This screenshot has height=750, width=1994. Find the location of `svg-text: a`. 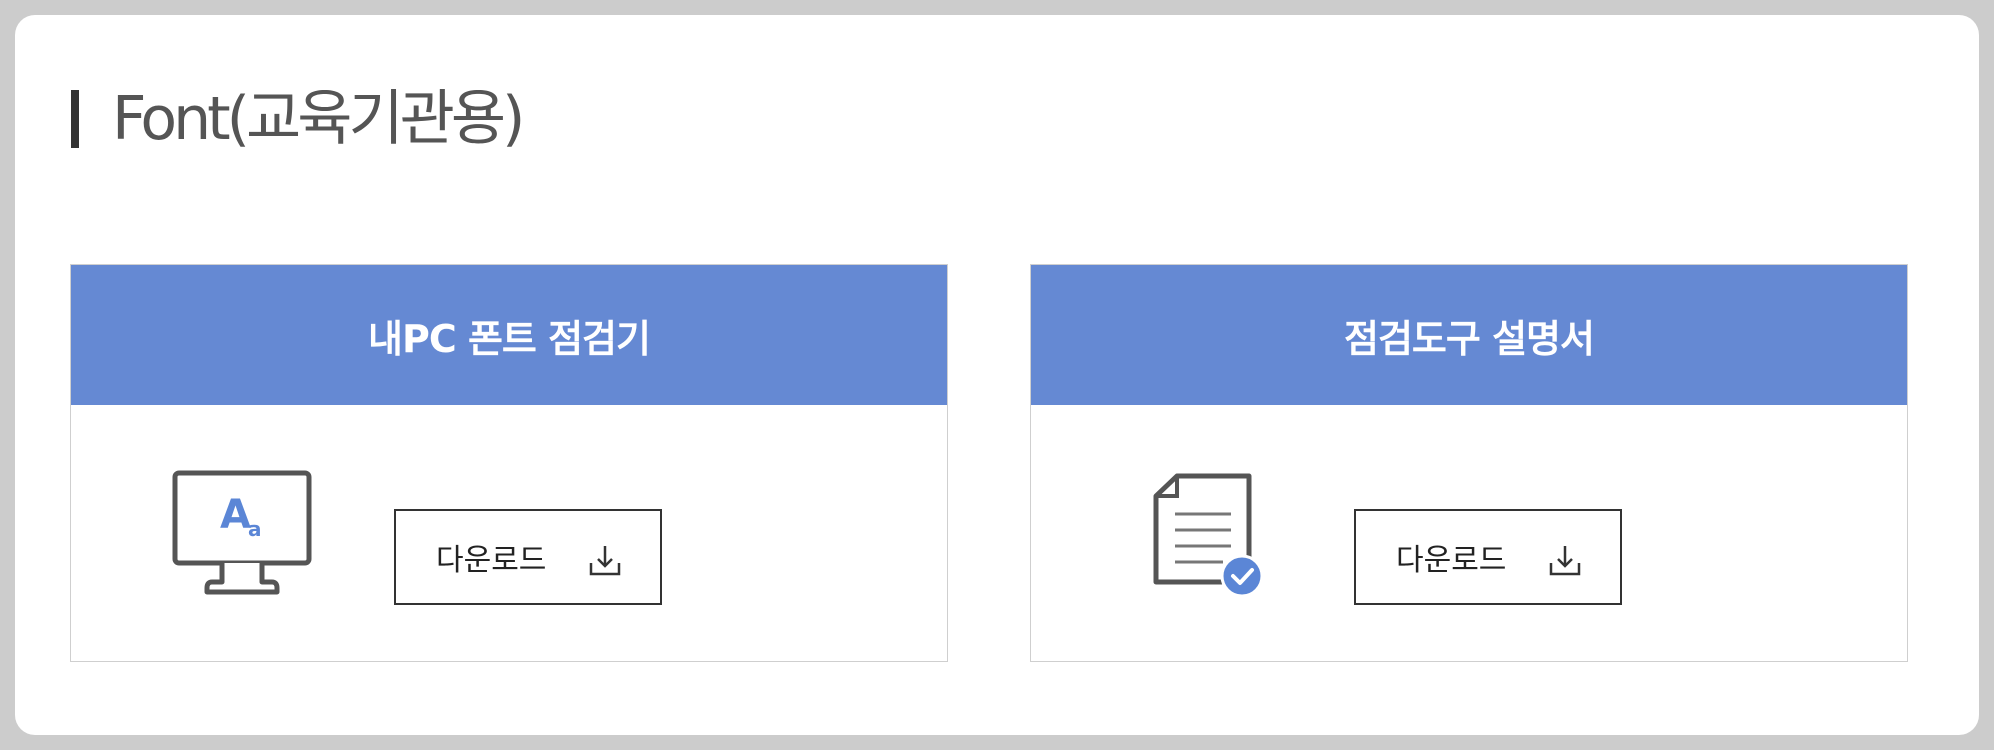

svg-text: a is located at coordinates (255, 529).